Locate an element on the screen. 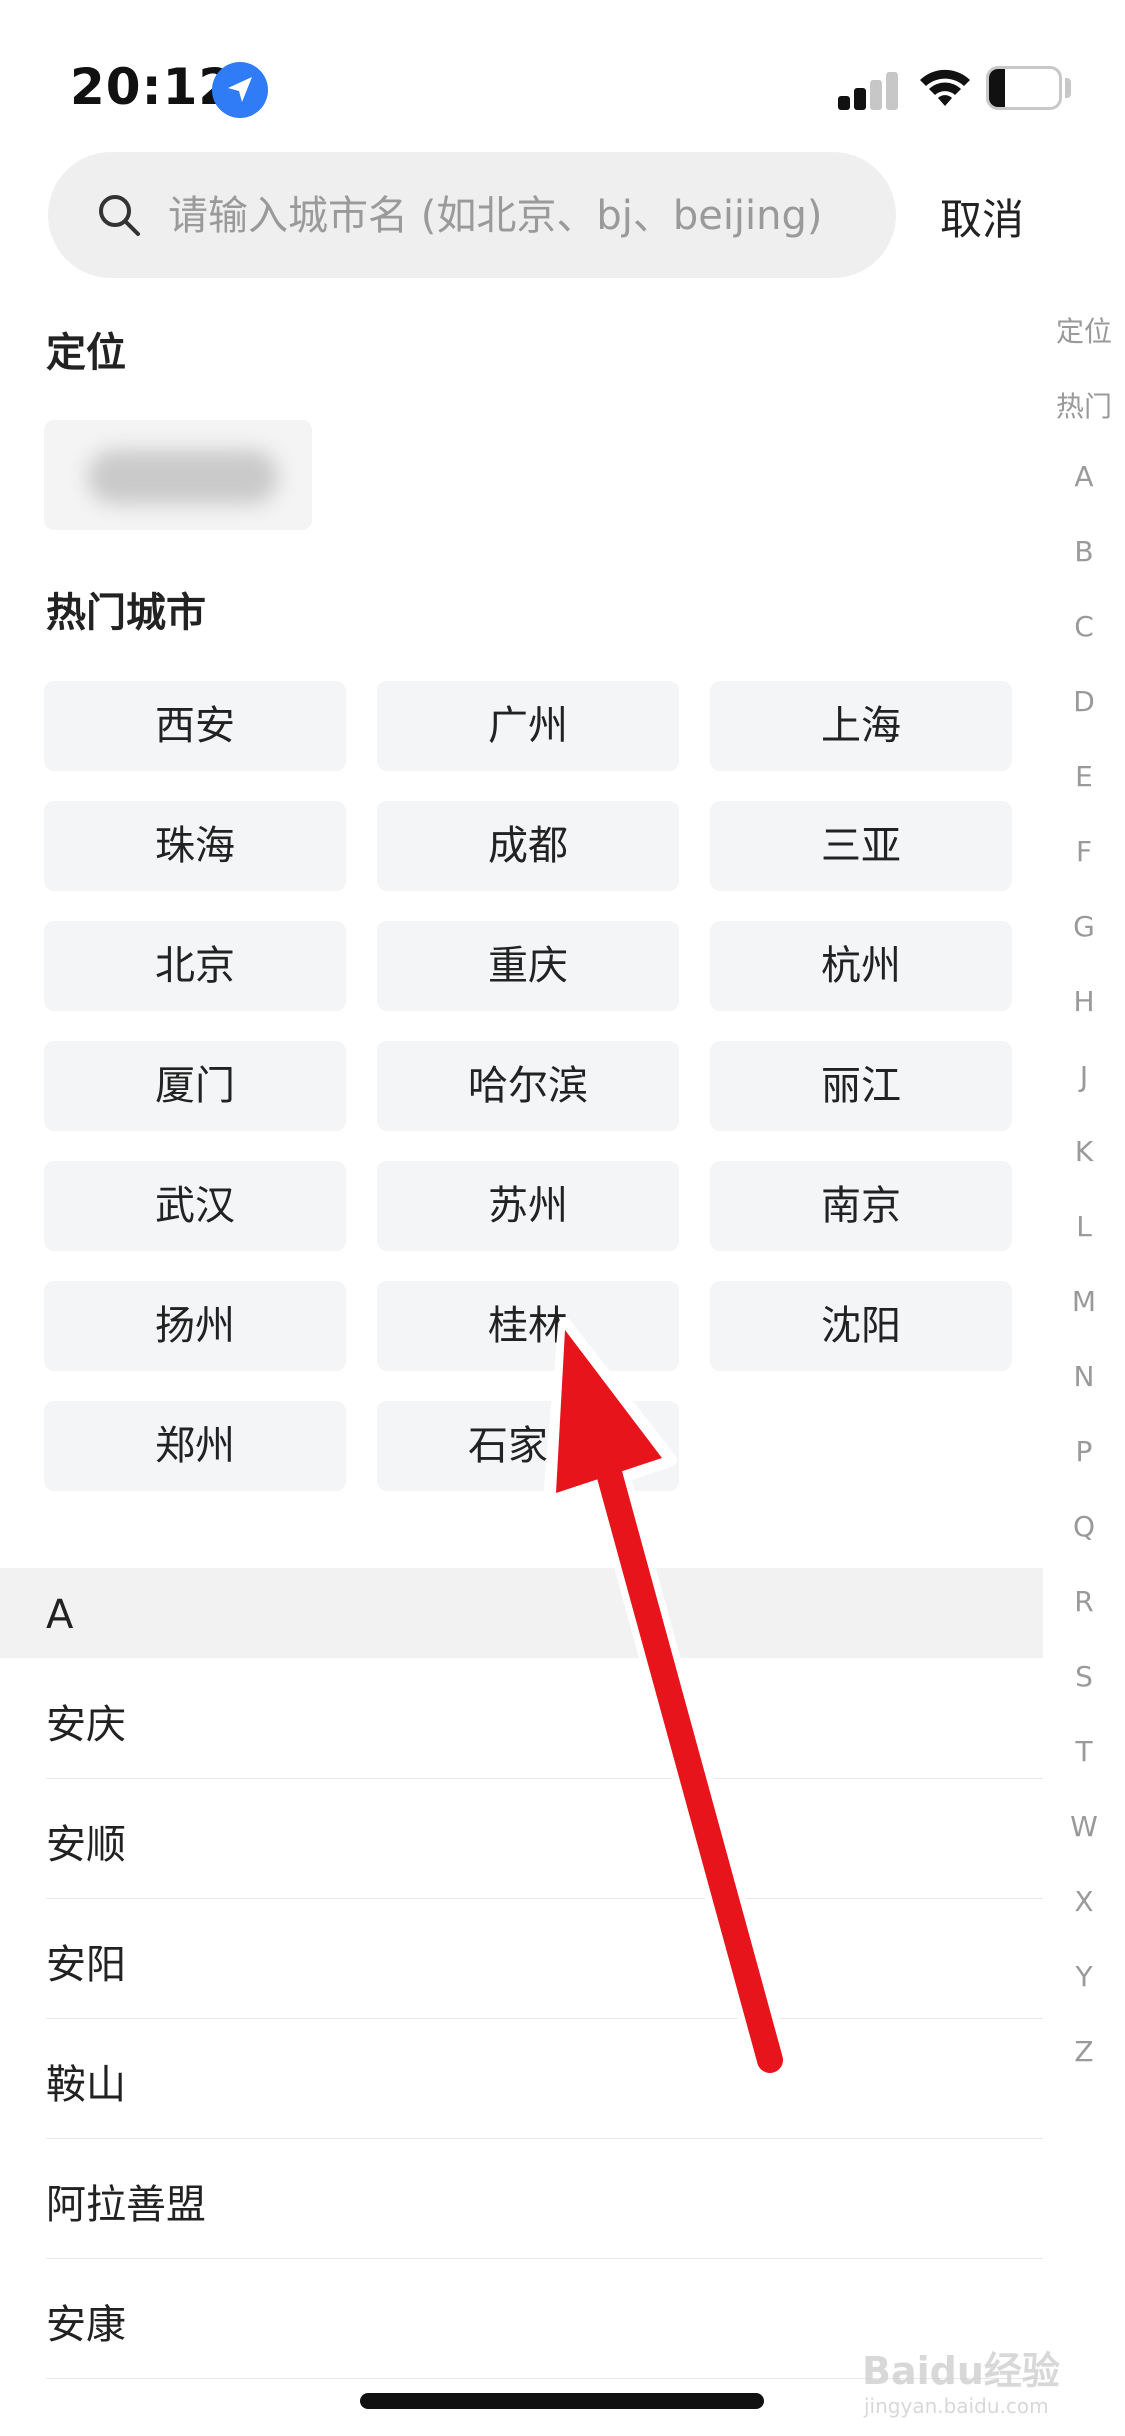  city-list-item-label: 阿拉善盟 is located at coordinates (126, 2205).